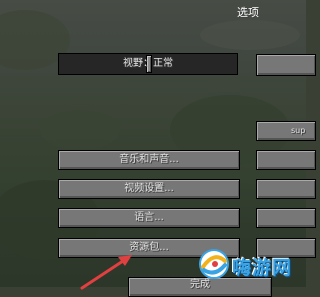  I want to click on watermark: 嗨游网, so click(249, 265).